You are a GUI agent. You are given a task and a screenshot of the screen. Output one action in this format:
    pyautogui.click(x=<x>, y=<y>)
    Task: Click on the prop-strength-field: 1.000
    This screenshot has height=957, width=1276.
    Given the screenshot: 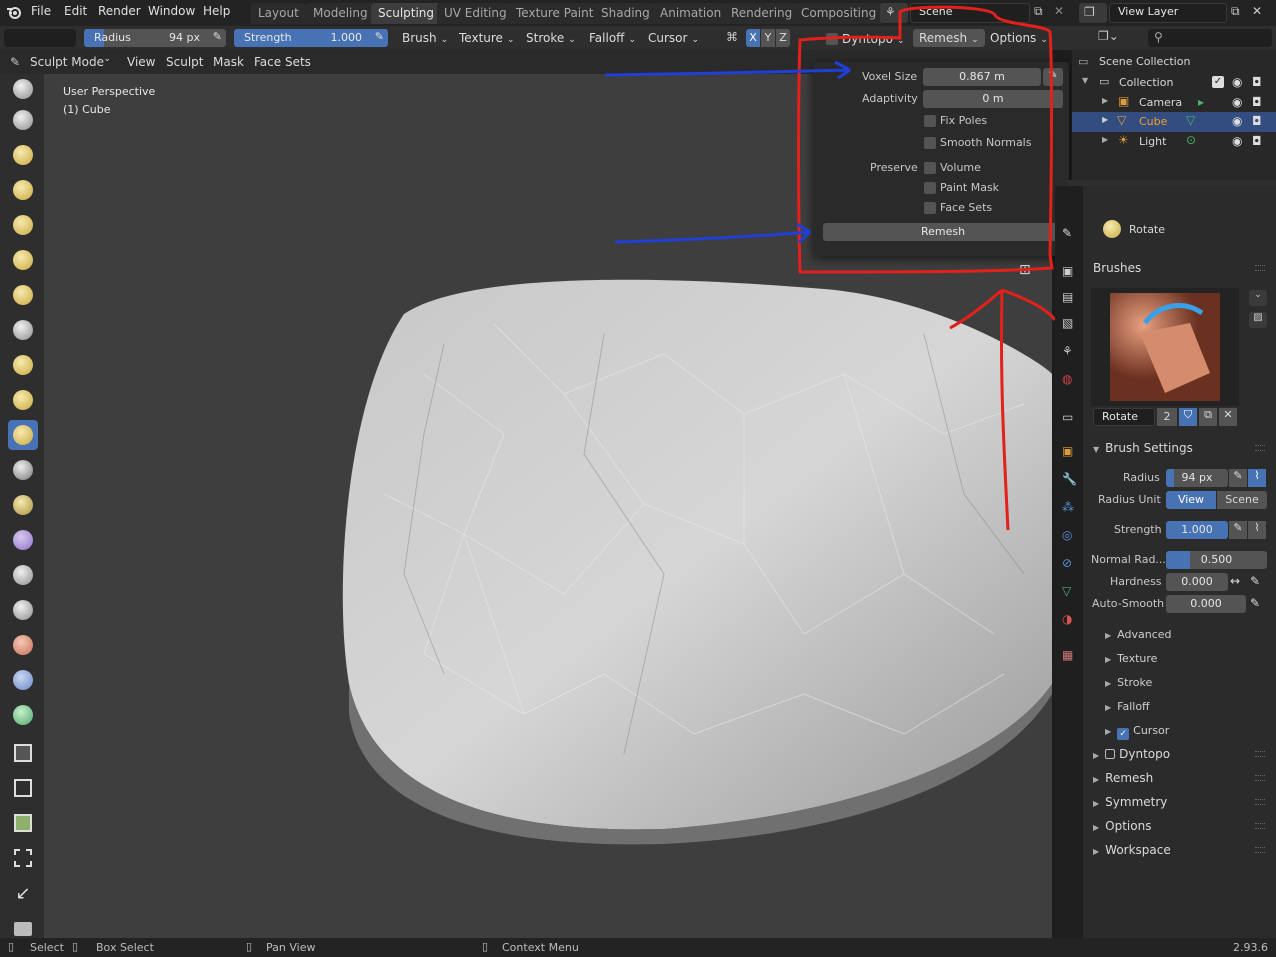 What is the action you would take?
    pyautogui.click(x=1197, y=530)
    